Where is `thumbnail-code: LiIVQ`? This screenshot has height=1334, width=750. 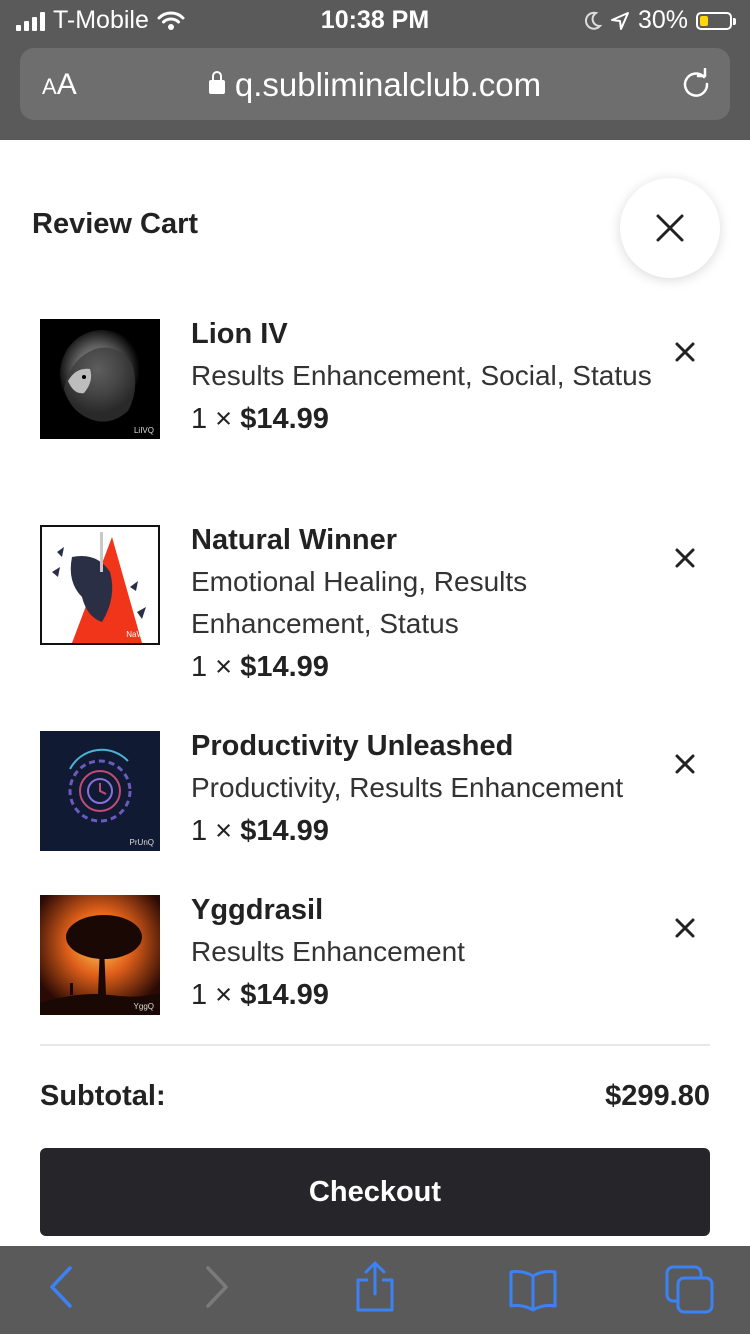
thumbnail-code: LiIVQ is located at coordinates (143, 430).